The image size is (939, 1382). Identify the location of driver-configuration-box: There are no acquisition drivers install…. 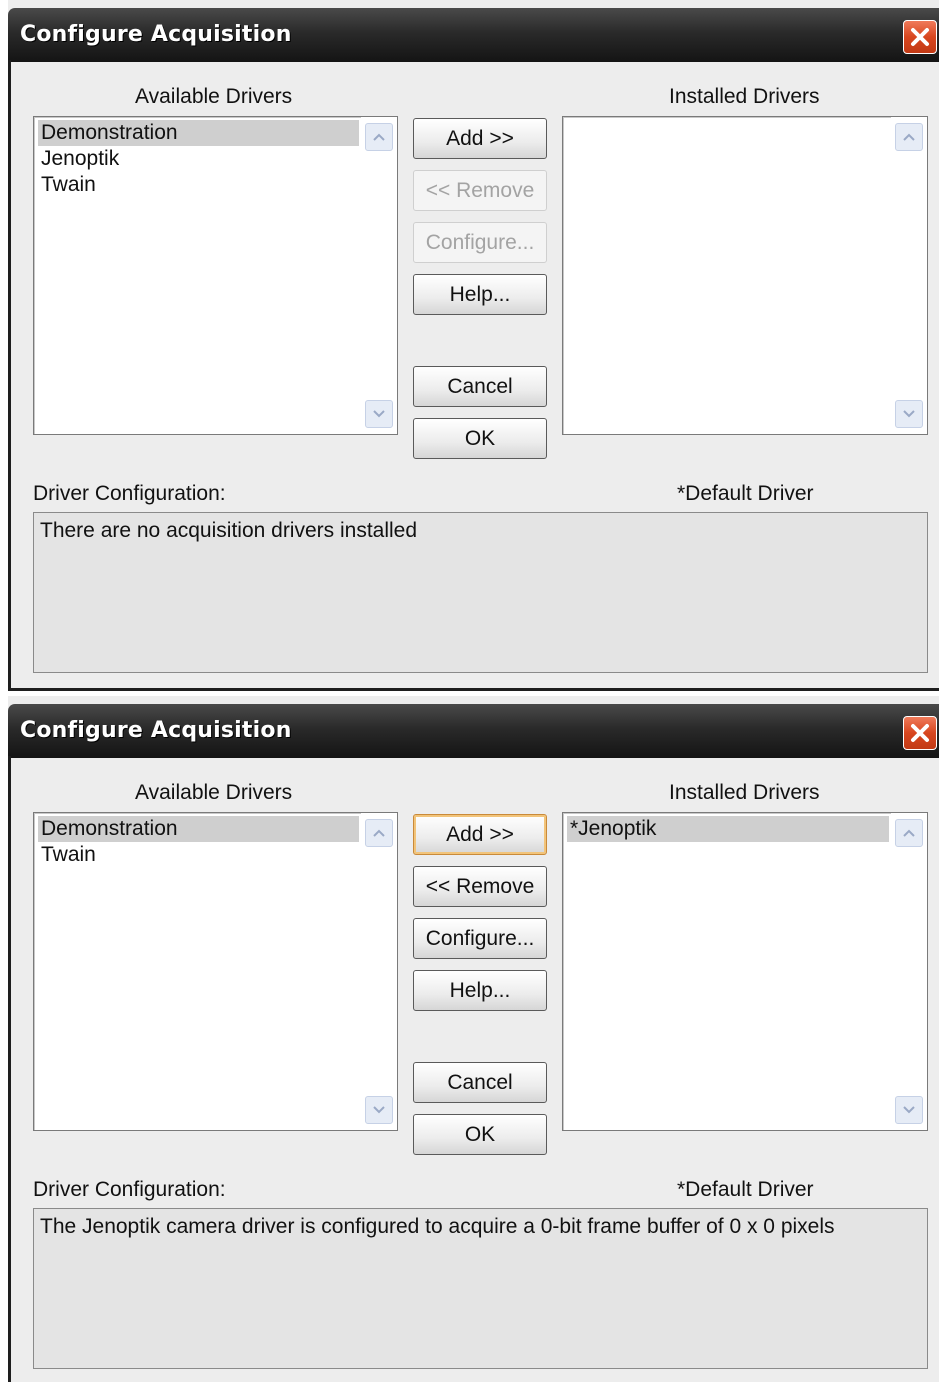
(480, 592).